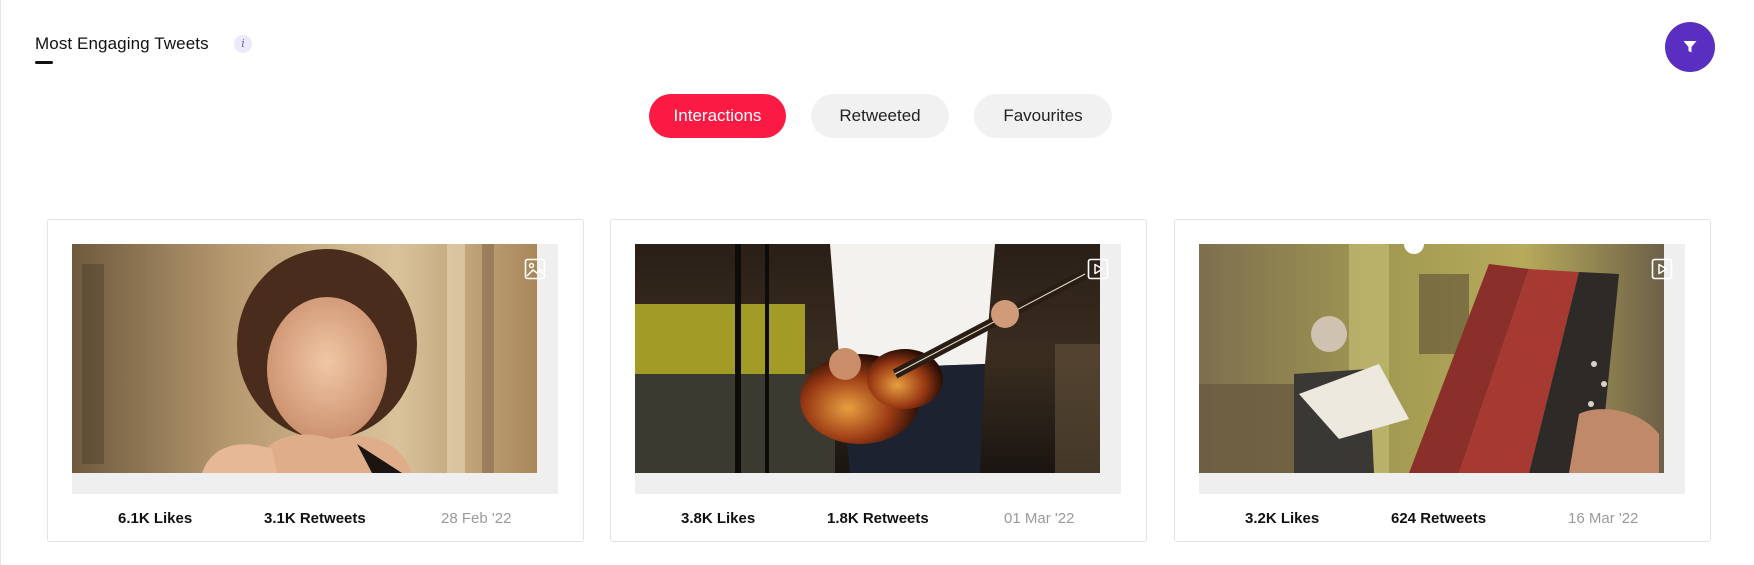 Image resolution: width=1754 pixels, height=565 pixels. I want to click on likes-count: 6.1K Likes, so click(155, 518).